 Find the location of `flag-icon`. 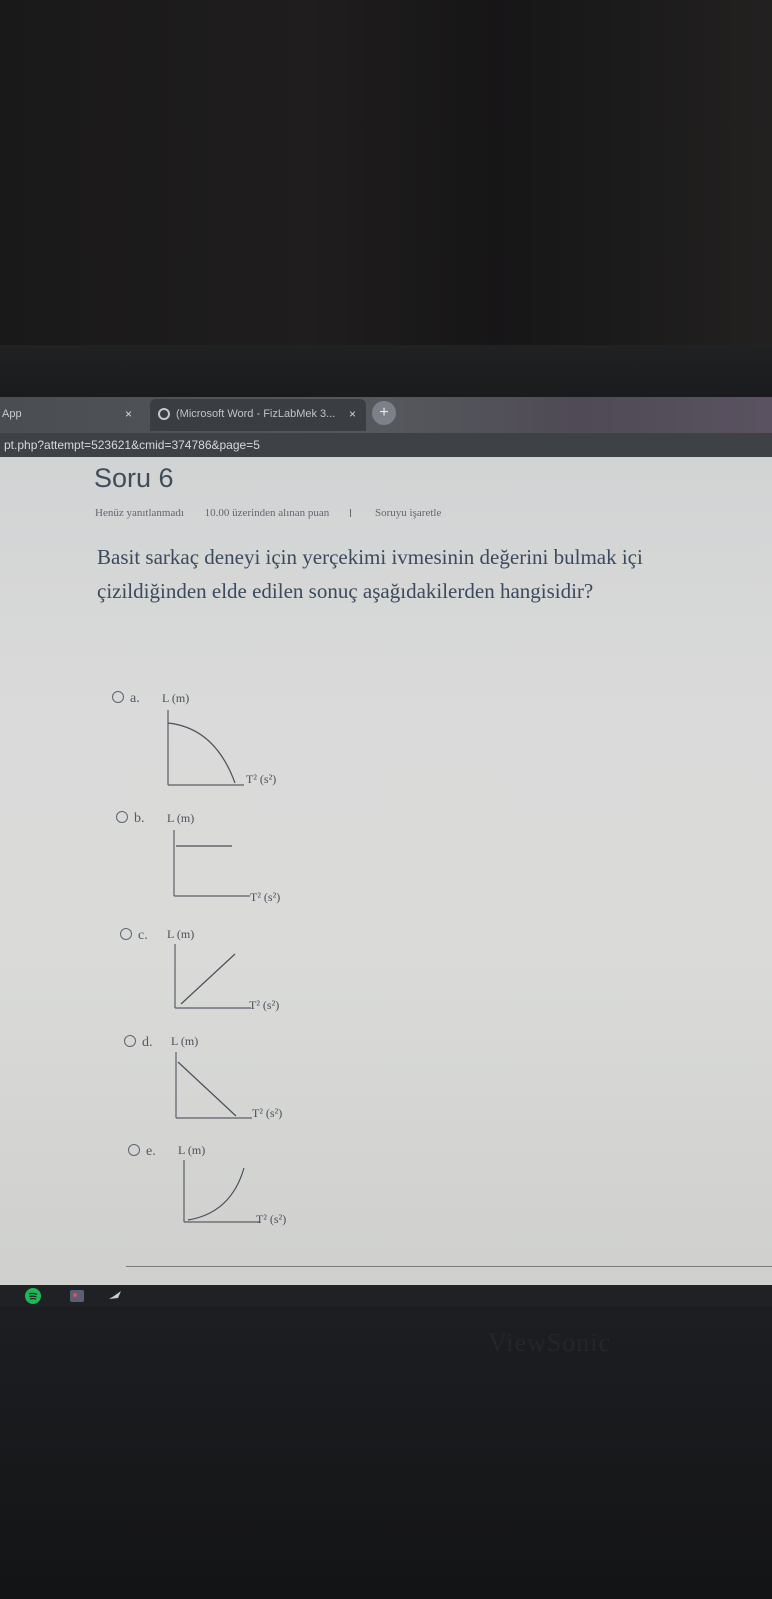

flag-icon is located at coordinates (353, 513).